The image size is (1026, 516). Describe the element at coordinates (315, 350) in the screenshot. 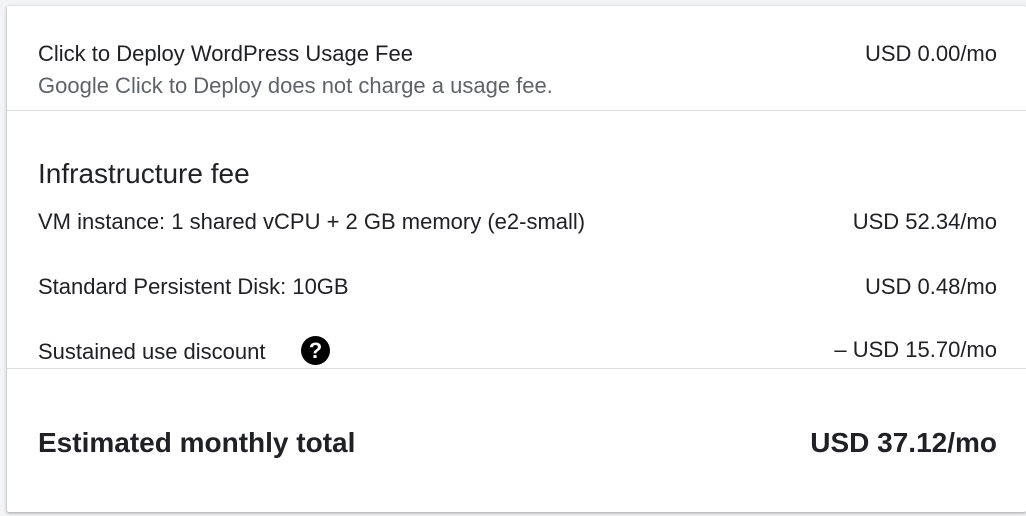

I see `help-circle-icon: ?` at that location.